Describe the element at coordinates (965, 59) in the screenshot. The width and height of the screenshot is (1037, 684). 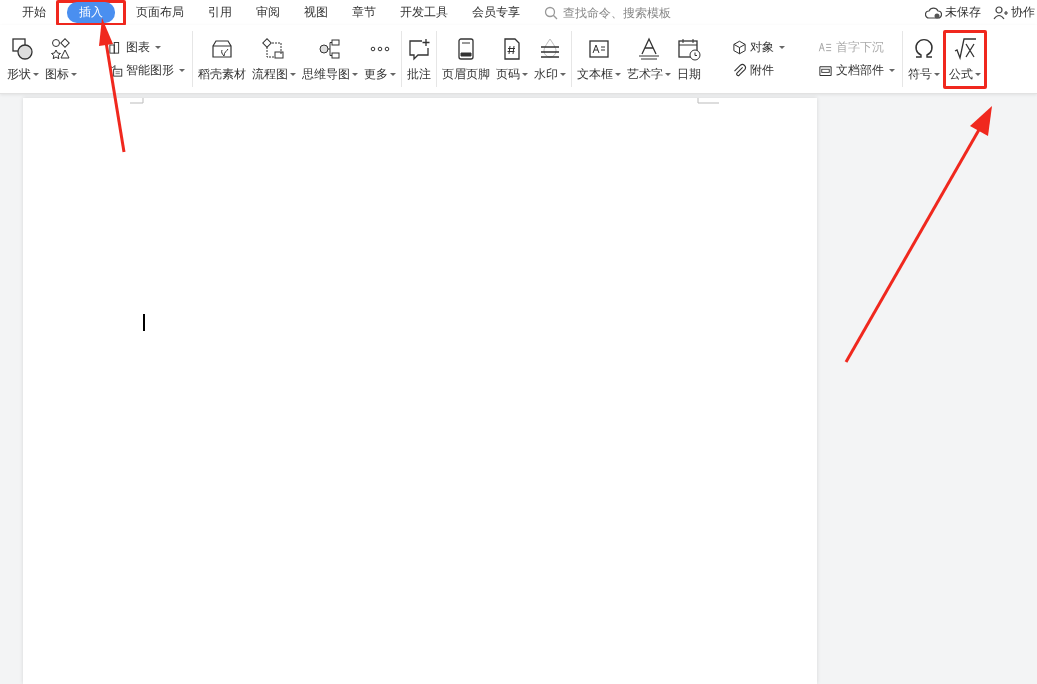
I see `ribbon-button: 公式` at that location.